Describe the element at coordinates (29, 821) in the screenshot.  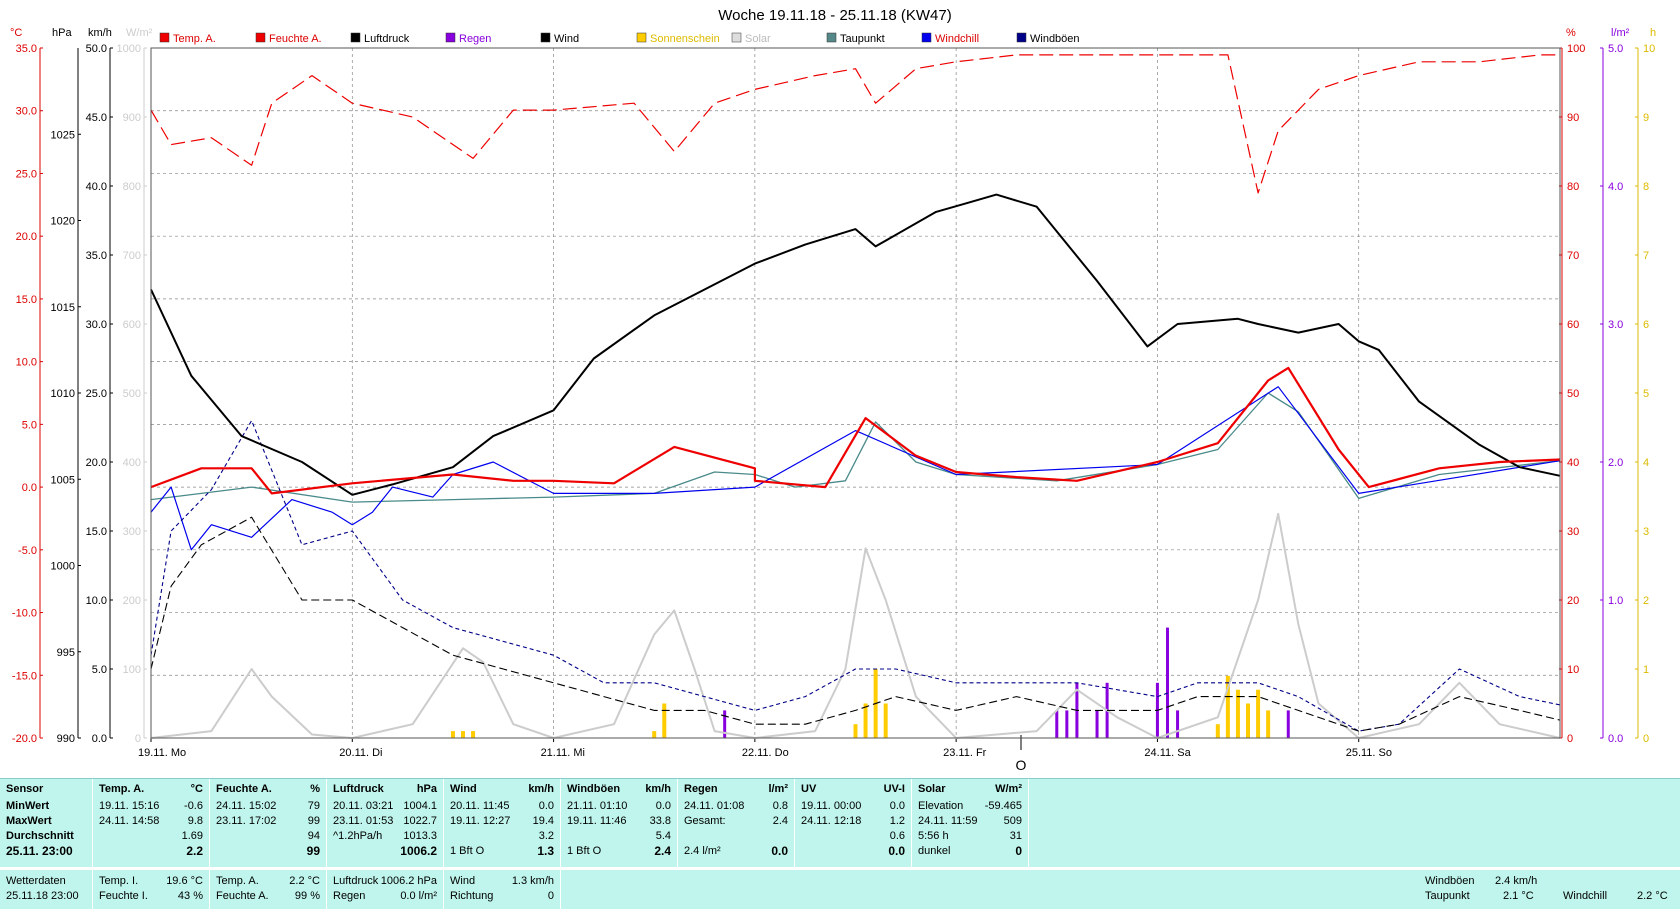
I see `stats-row-label: MaxWert` at that location.